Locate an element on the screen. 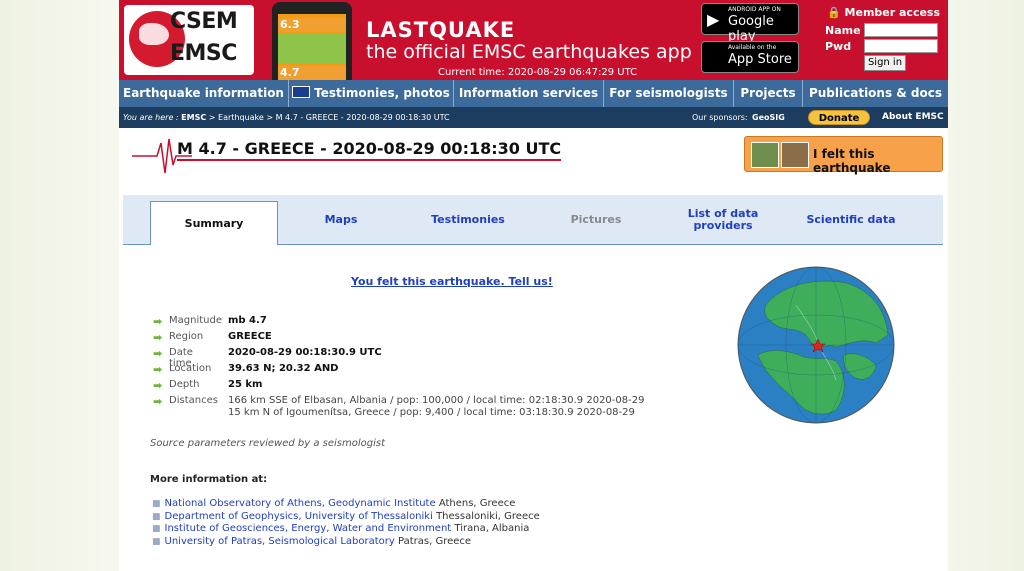  google-play-icon: ▶ is located at coordinates (713, 19).